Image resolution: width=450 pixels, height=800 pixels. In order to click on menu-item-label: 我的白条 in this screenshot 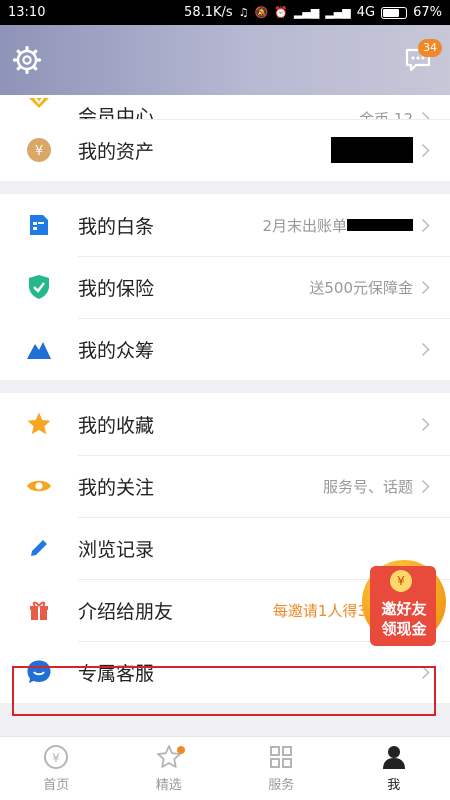, I will do `click(116, 226)`.